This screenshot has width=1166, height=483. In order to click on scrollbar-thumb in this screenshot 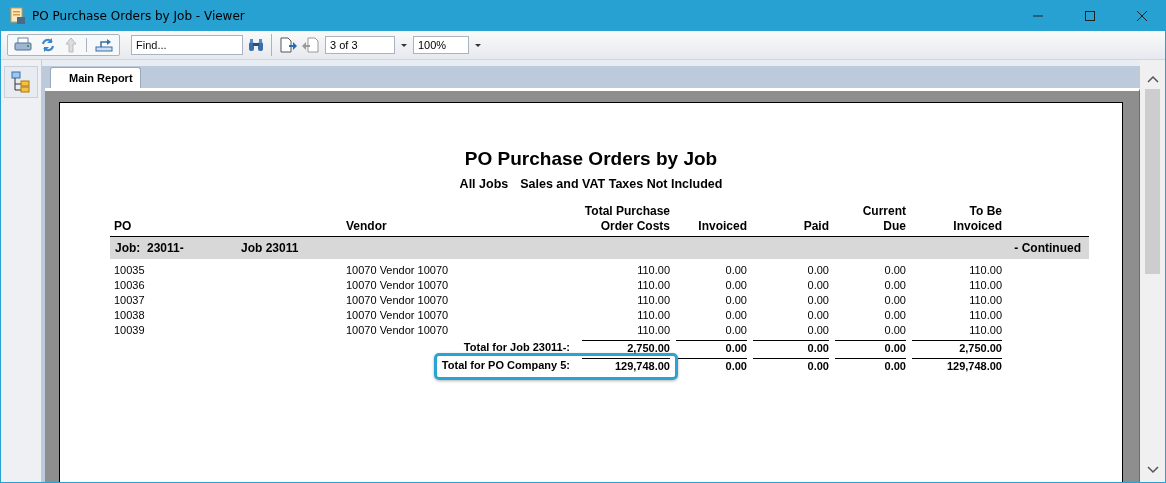, I will do `click(1152, 181)`.